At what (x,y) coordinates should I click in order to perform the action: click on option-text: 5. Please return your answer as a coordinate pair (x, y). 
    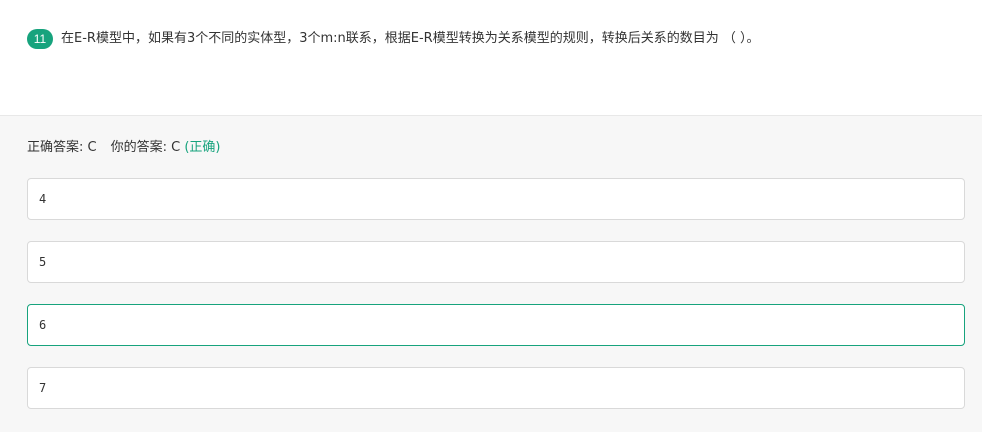
    Looking at the image, I should click on (43, 262).